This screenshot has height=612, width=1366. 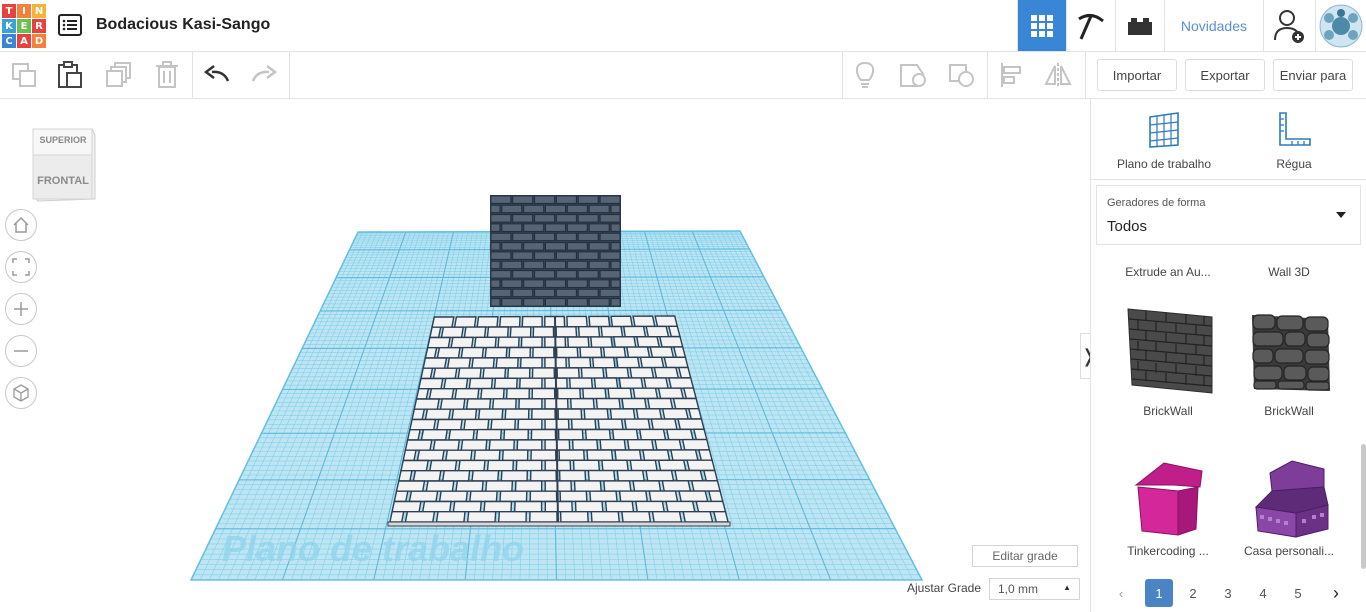 I want to click on user-avatar, so click(x=1341, y=26).